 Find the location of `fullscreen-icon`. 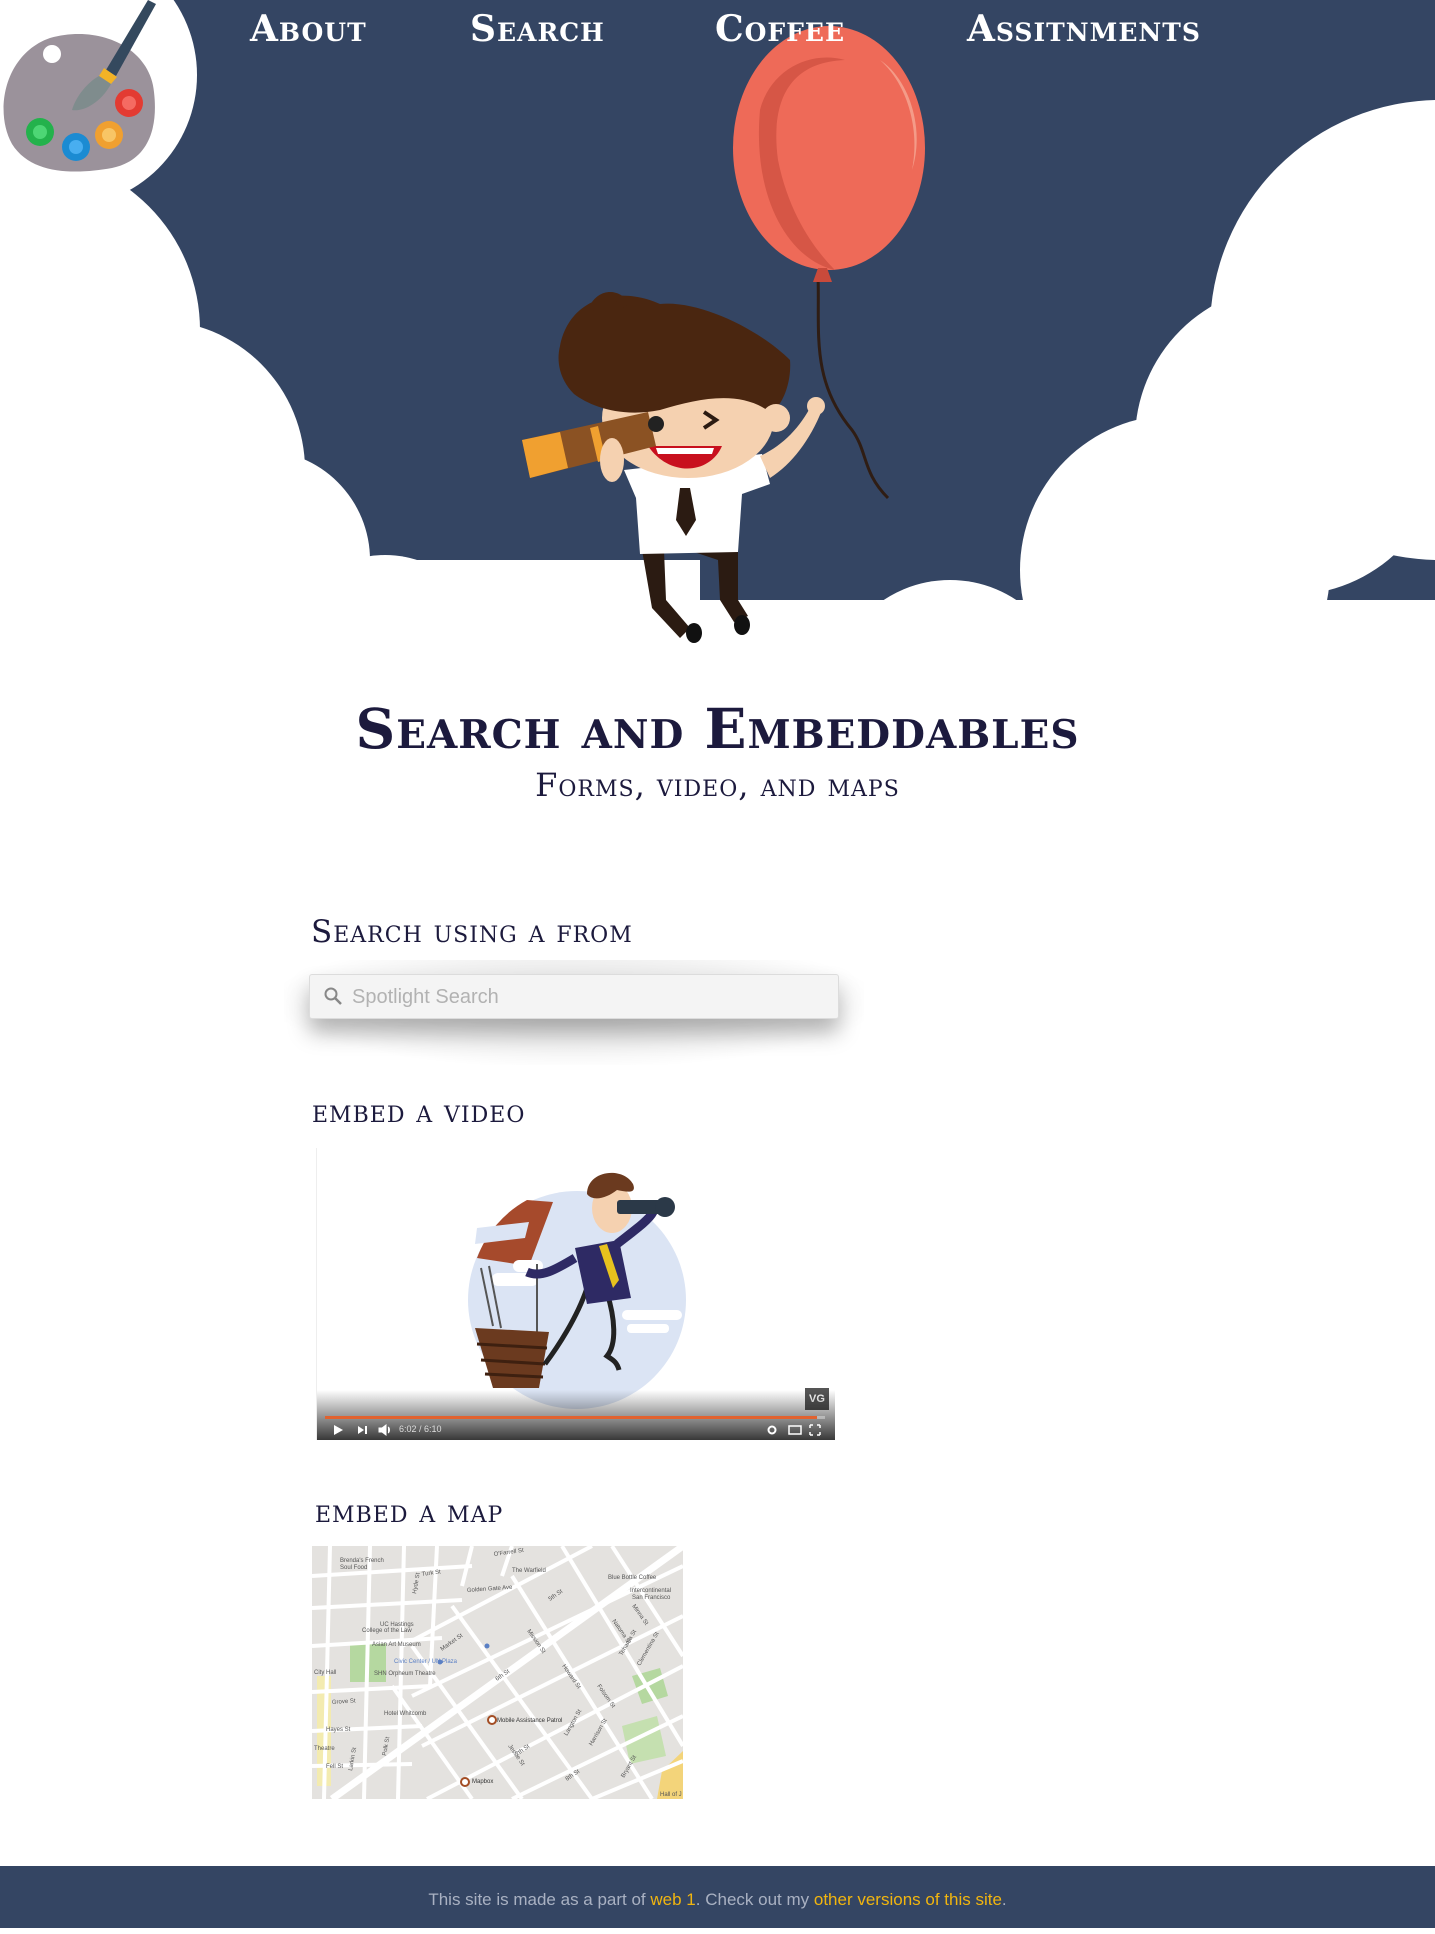

fullscreen-icon is located at coordinates (815, 1430).